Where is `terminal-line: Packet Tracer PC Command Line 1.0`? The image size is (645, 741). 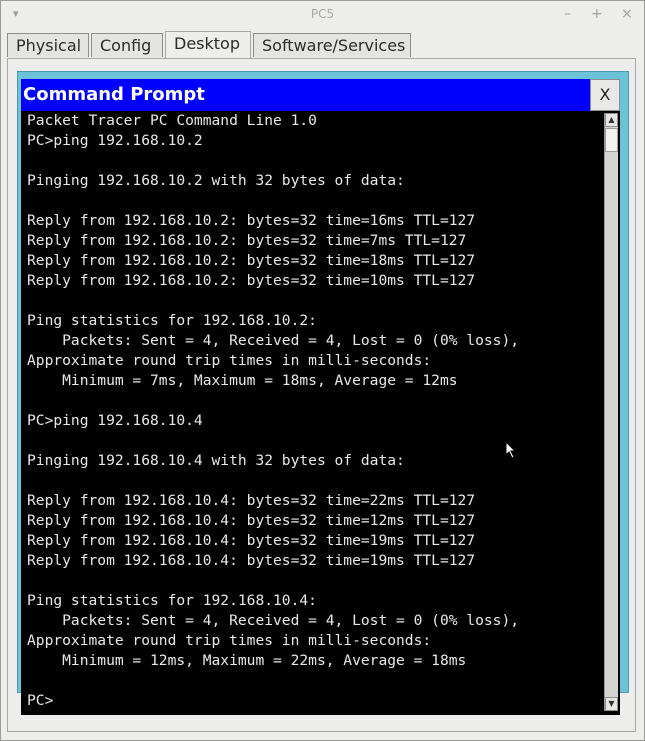
terminal-line: Packet Tracer PC Command Line 1.0 is located at coordinates (172, 120).